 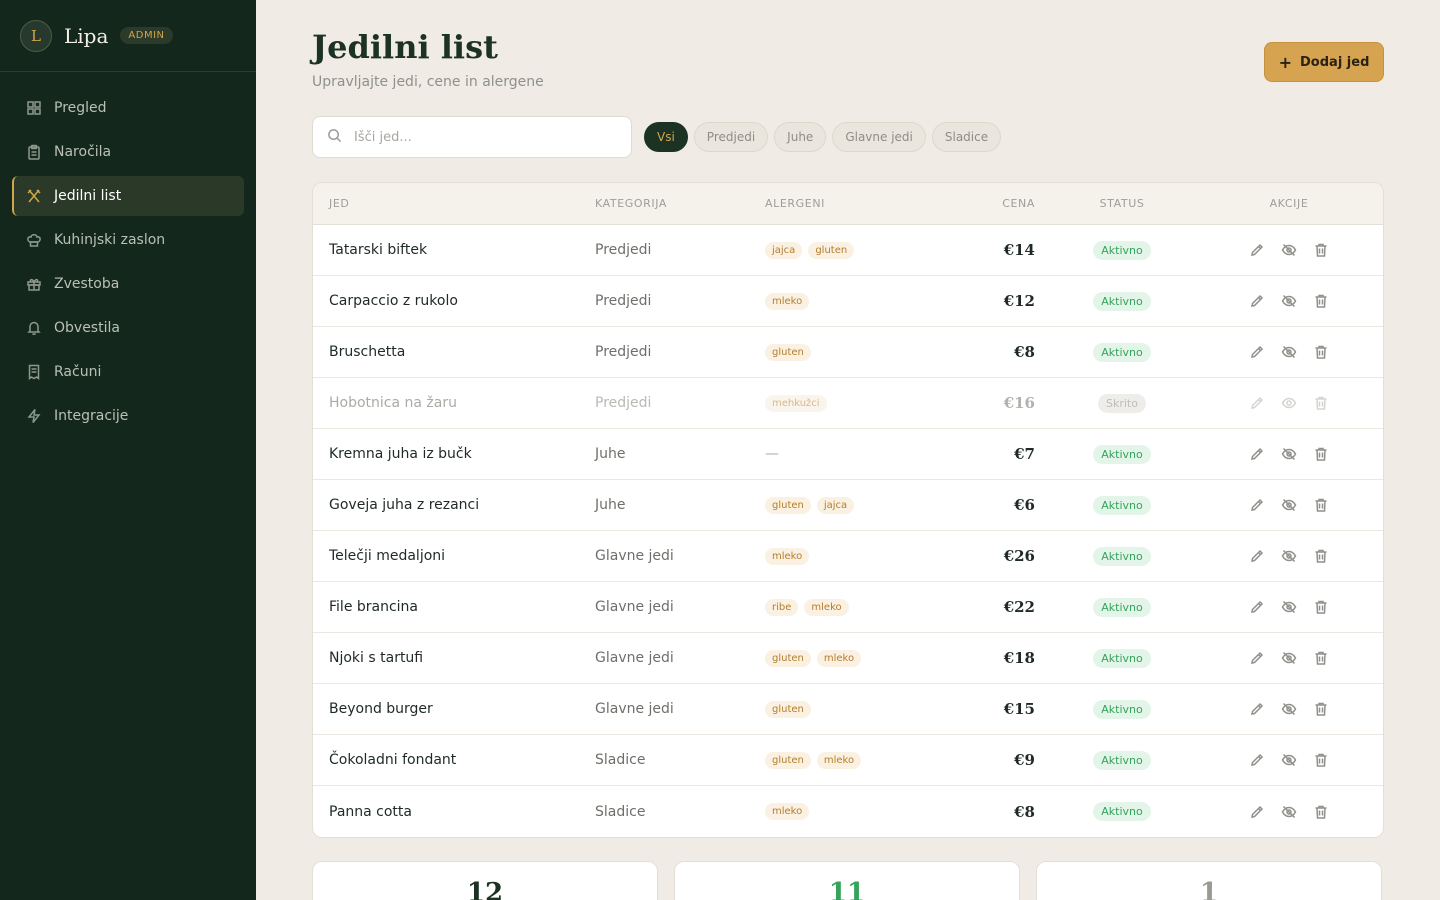 I want to click on clipboard-icon, so click(x=34, y=152).